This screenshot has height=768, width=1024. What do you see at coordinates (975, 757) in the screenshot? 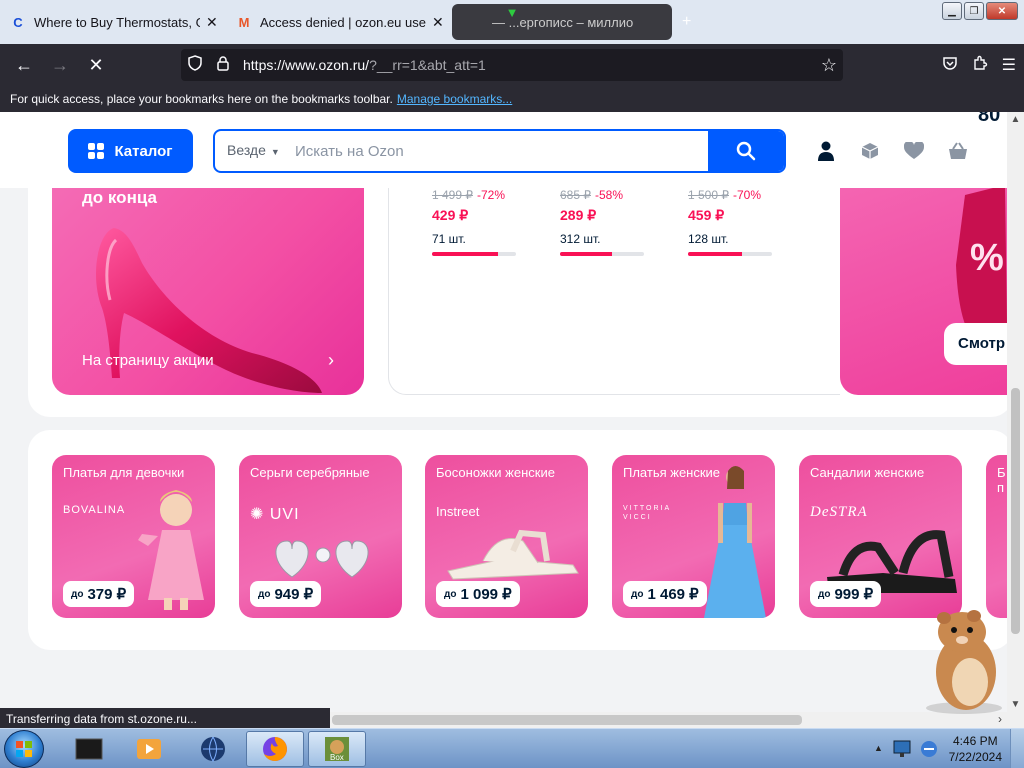
I see `clock-date: 7/22/2024` at bounding box center [975, 757].